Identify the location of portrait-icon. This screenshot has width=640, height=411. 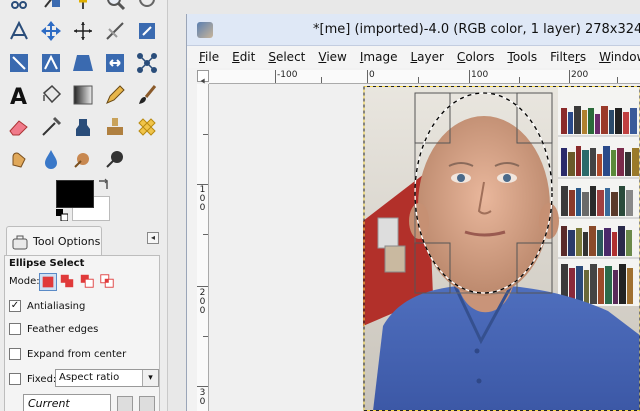
(125, 403).